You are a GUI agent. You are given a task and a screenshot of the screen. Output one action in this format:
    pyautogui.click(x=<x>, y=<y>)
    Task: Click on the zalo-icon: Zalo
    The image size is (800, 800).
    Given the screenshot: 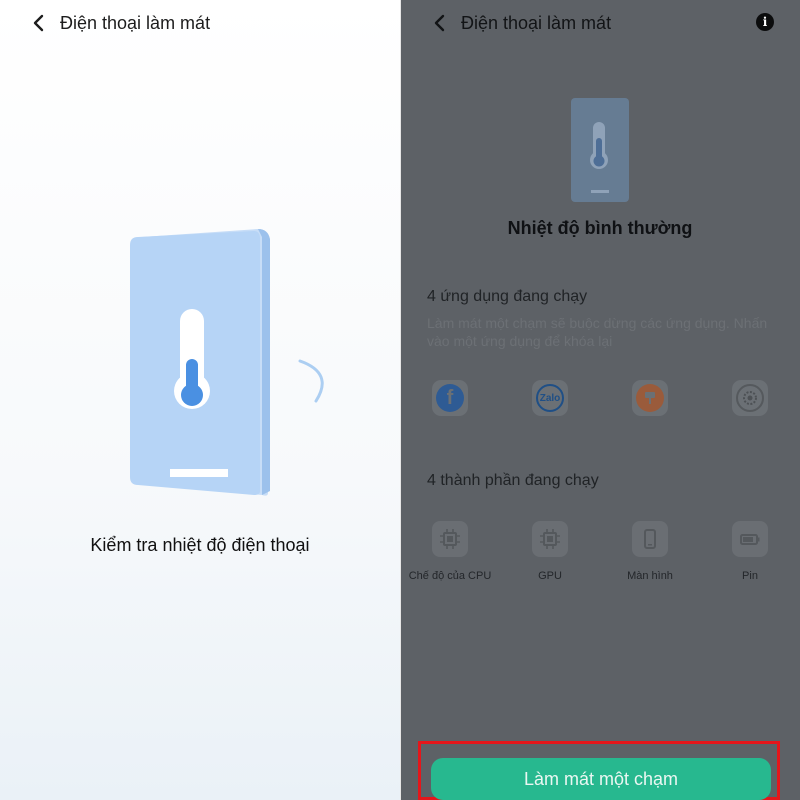 What is the action you would take?
    pyautogui.click(x=550, y=398)
    